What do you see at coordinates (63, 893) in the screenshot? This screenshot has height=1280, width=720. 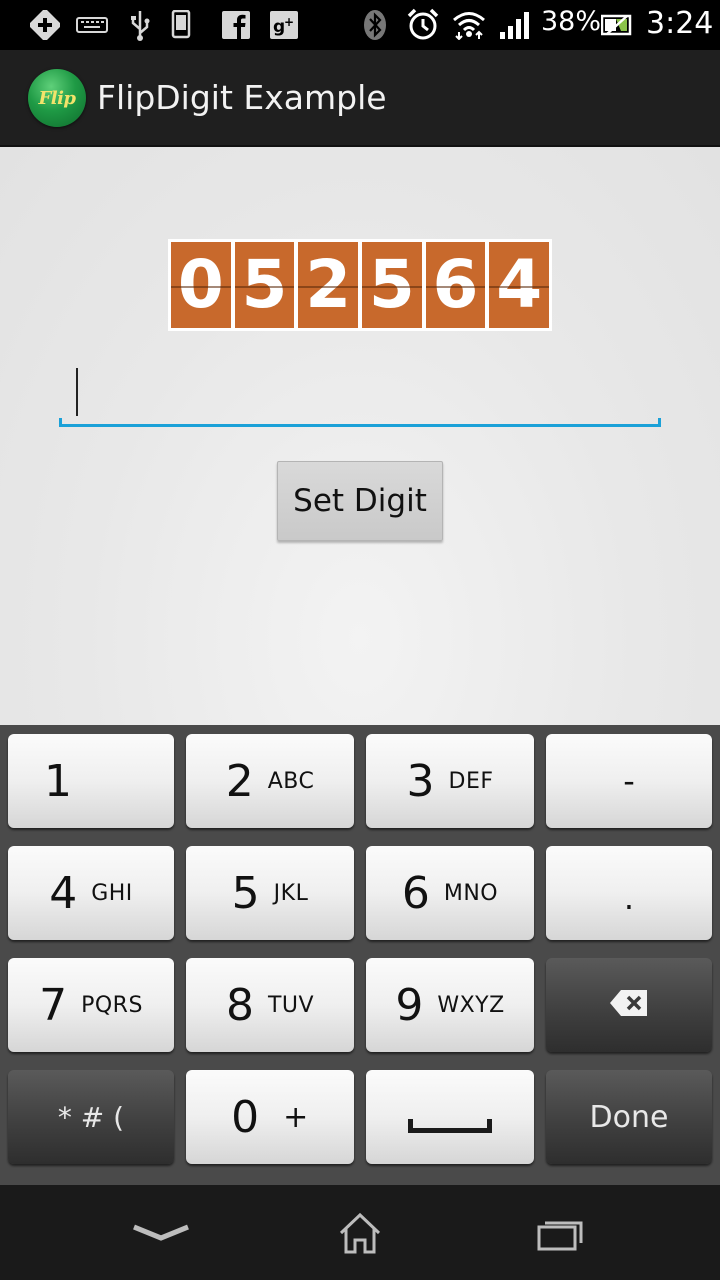 I see `key-number: 4` at bounding box center [63, 893].